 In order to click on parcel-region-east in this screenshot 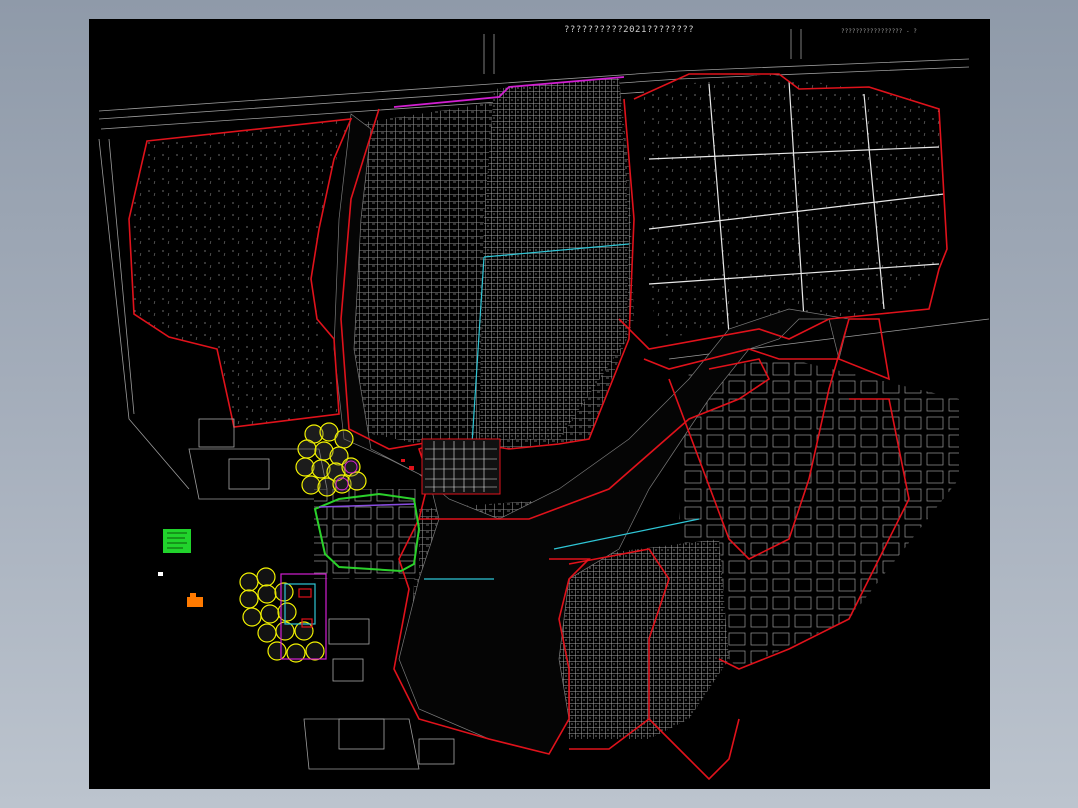, I will do `click(794, 205)`.